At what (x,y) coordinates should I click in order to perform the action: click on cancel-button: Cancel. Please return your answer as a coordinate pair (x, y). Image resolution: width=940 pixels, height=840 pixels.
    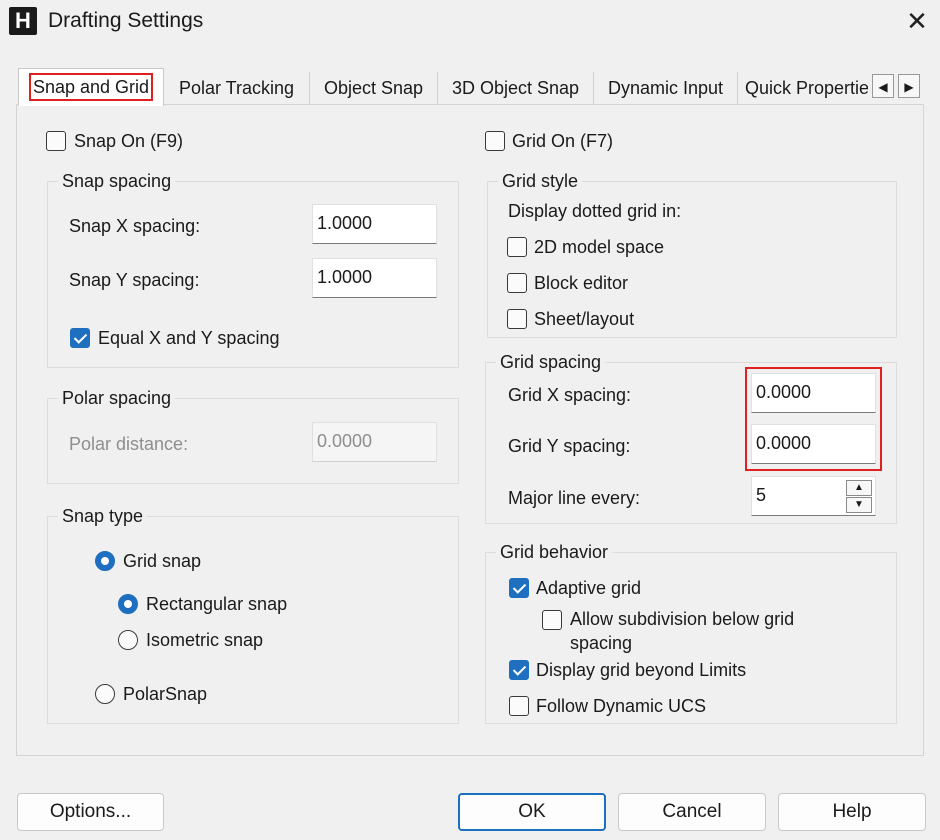
    Looking at the image, I should click on (692, 812).